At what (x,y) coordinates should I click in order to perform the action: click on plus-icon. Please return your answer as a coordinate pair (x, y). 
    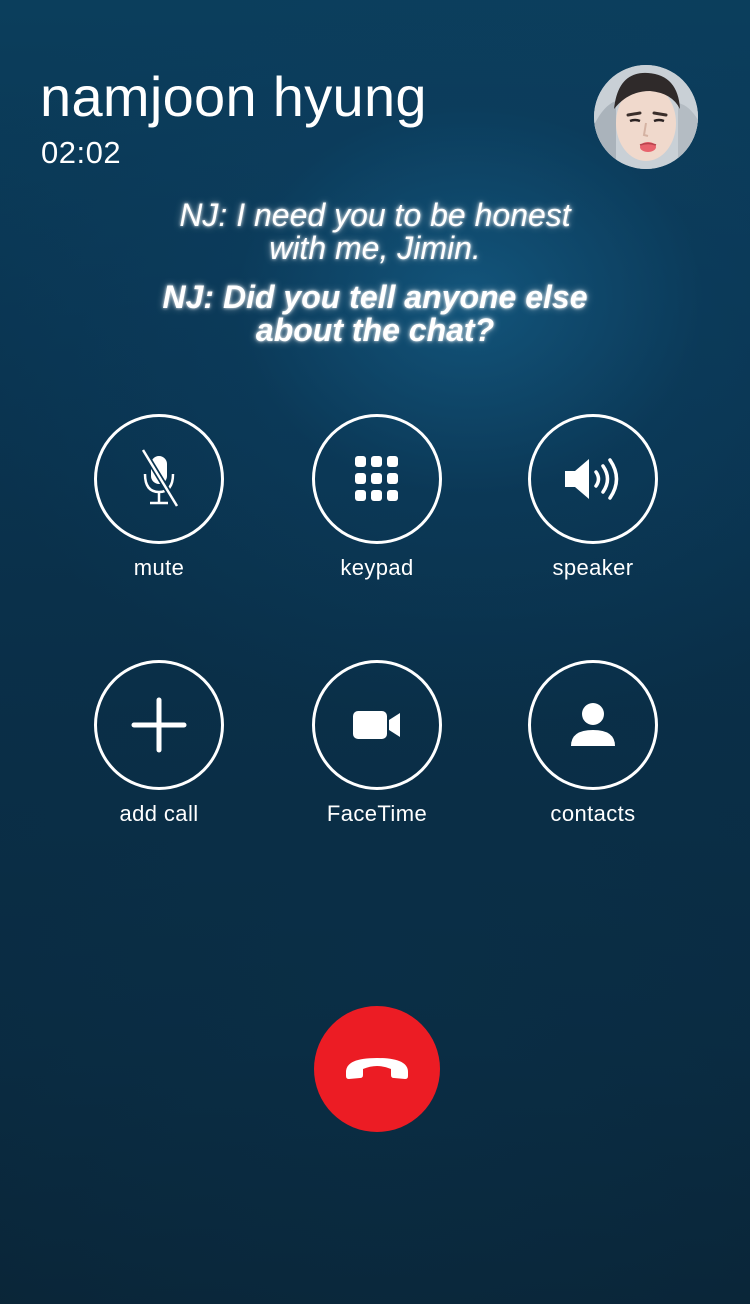
    Looking at the image, I should click on (159, 725).